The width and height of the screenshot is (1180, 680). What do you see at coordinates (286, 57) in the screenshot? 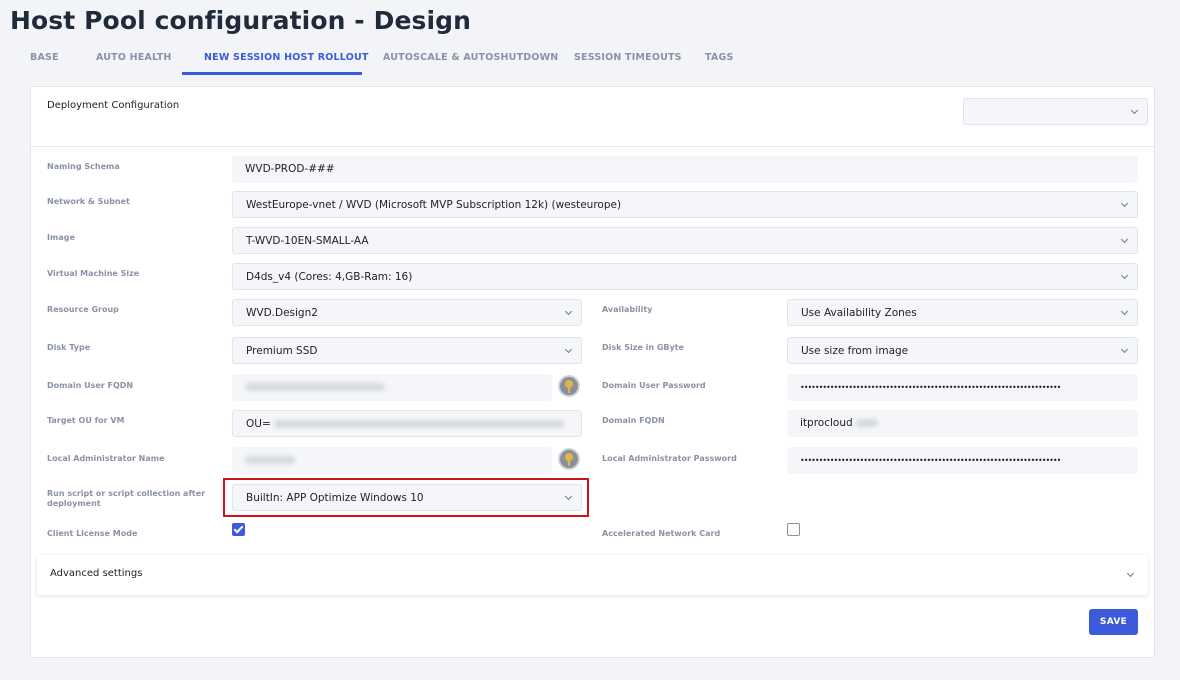
I see `tab-new-session-host-rollout: NEW SESSION HOST ROLLOUT` at bounding box center [286, 57].